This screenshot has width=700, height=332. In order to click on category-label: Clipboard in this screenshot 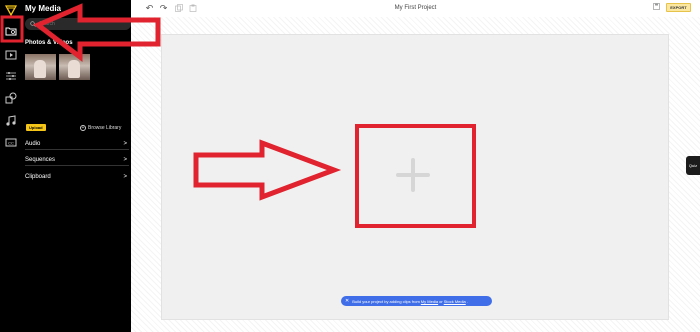, I will do `click(38, 177)`.